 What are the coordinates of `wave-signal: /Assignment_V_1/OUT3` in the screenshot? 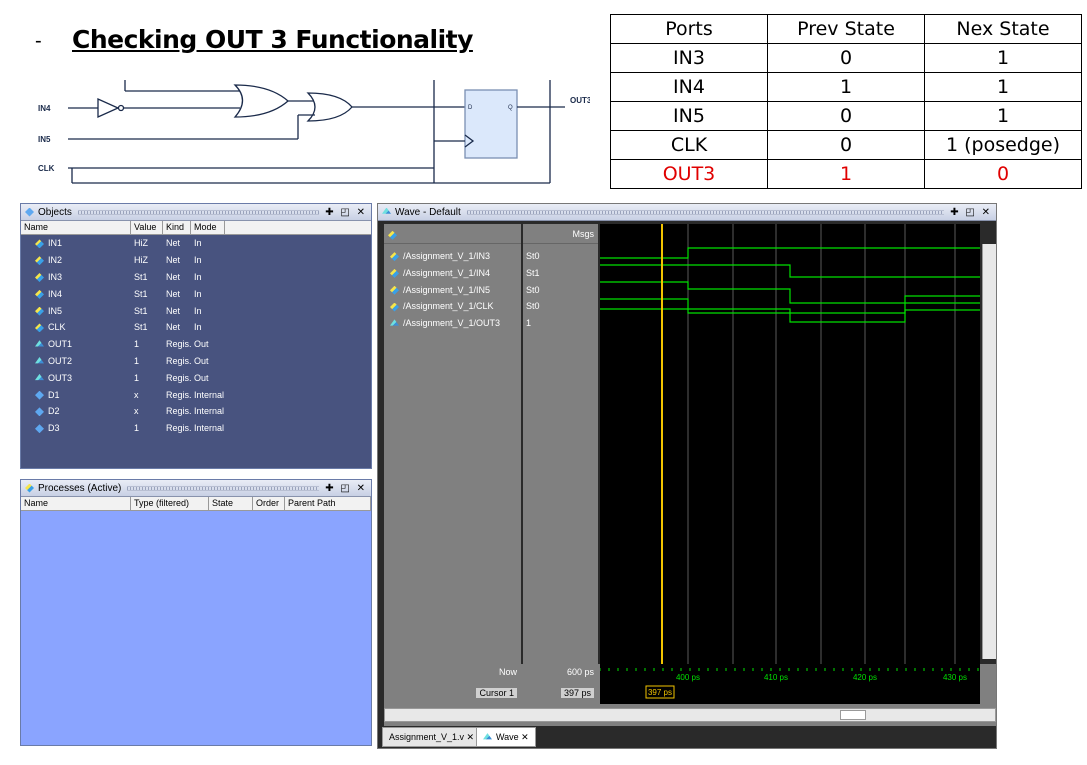 It's located at (452, 323).